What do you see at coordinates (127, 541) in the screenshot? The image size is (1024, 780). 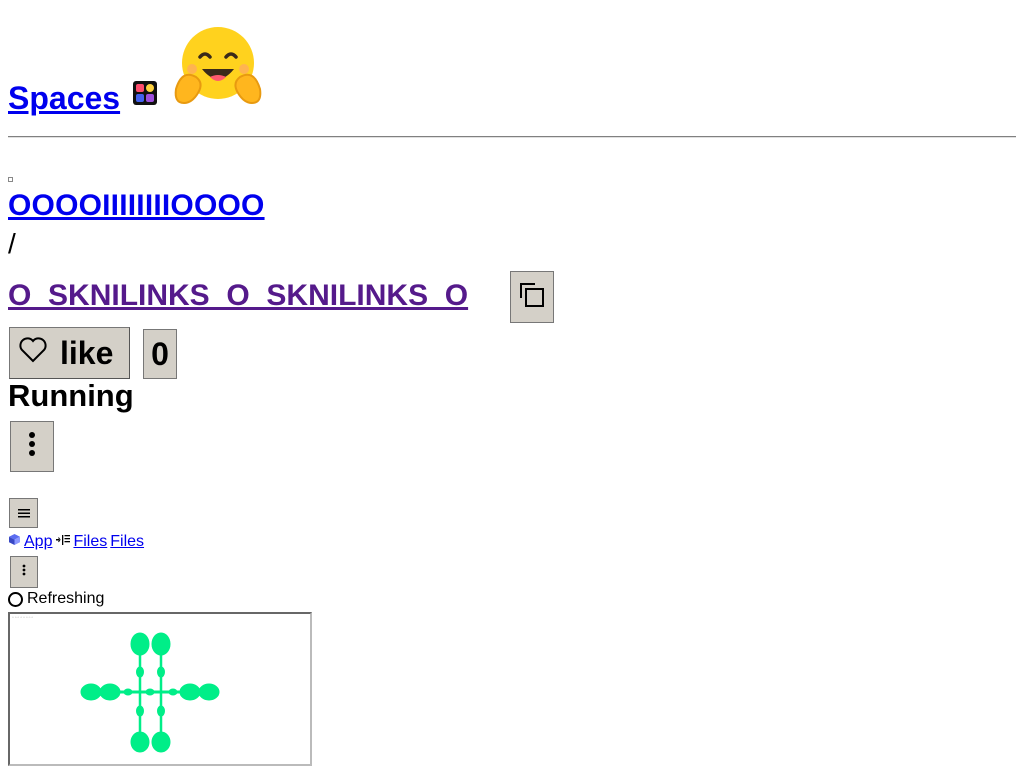 I see `tab-files-label-secondary: Files` at bounding box center [127, 541].